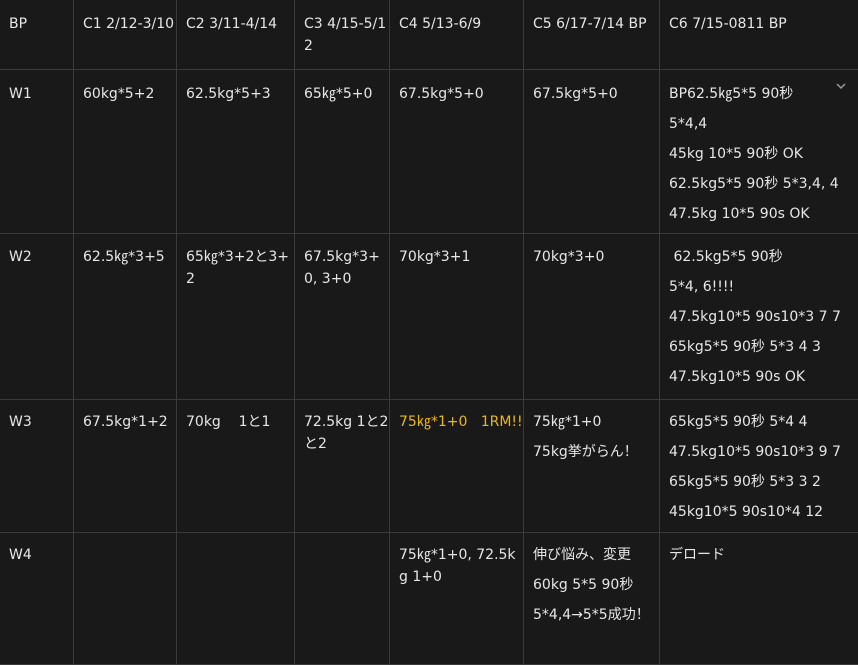 The image size is (858, 665). What do you see at coordinates (236, 317) in the screenshot?
I see `table-cell: 65㎏*3+2と3+2` at bounding box center [236, 317].